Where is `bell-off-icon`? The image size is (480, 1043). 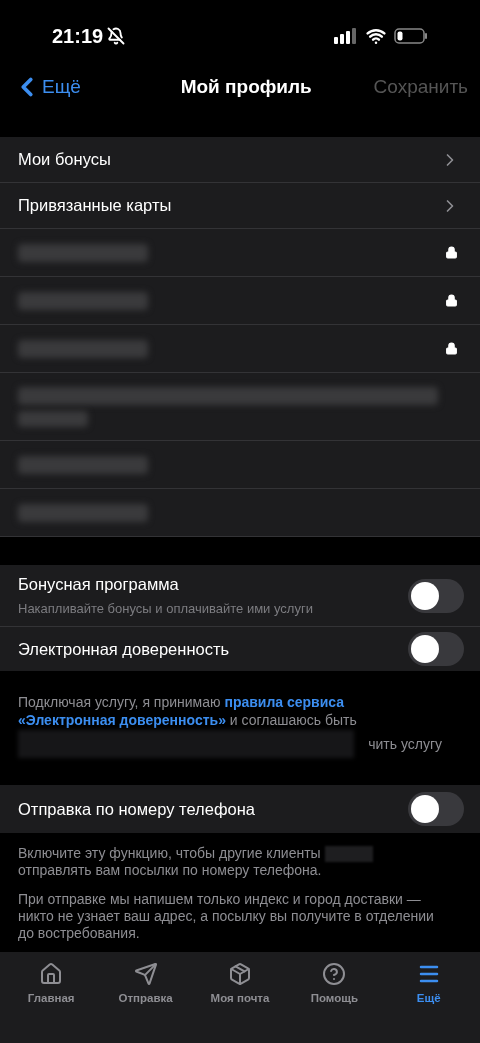
bell-off-icon is located at coordinates (116, 36).